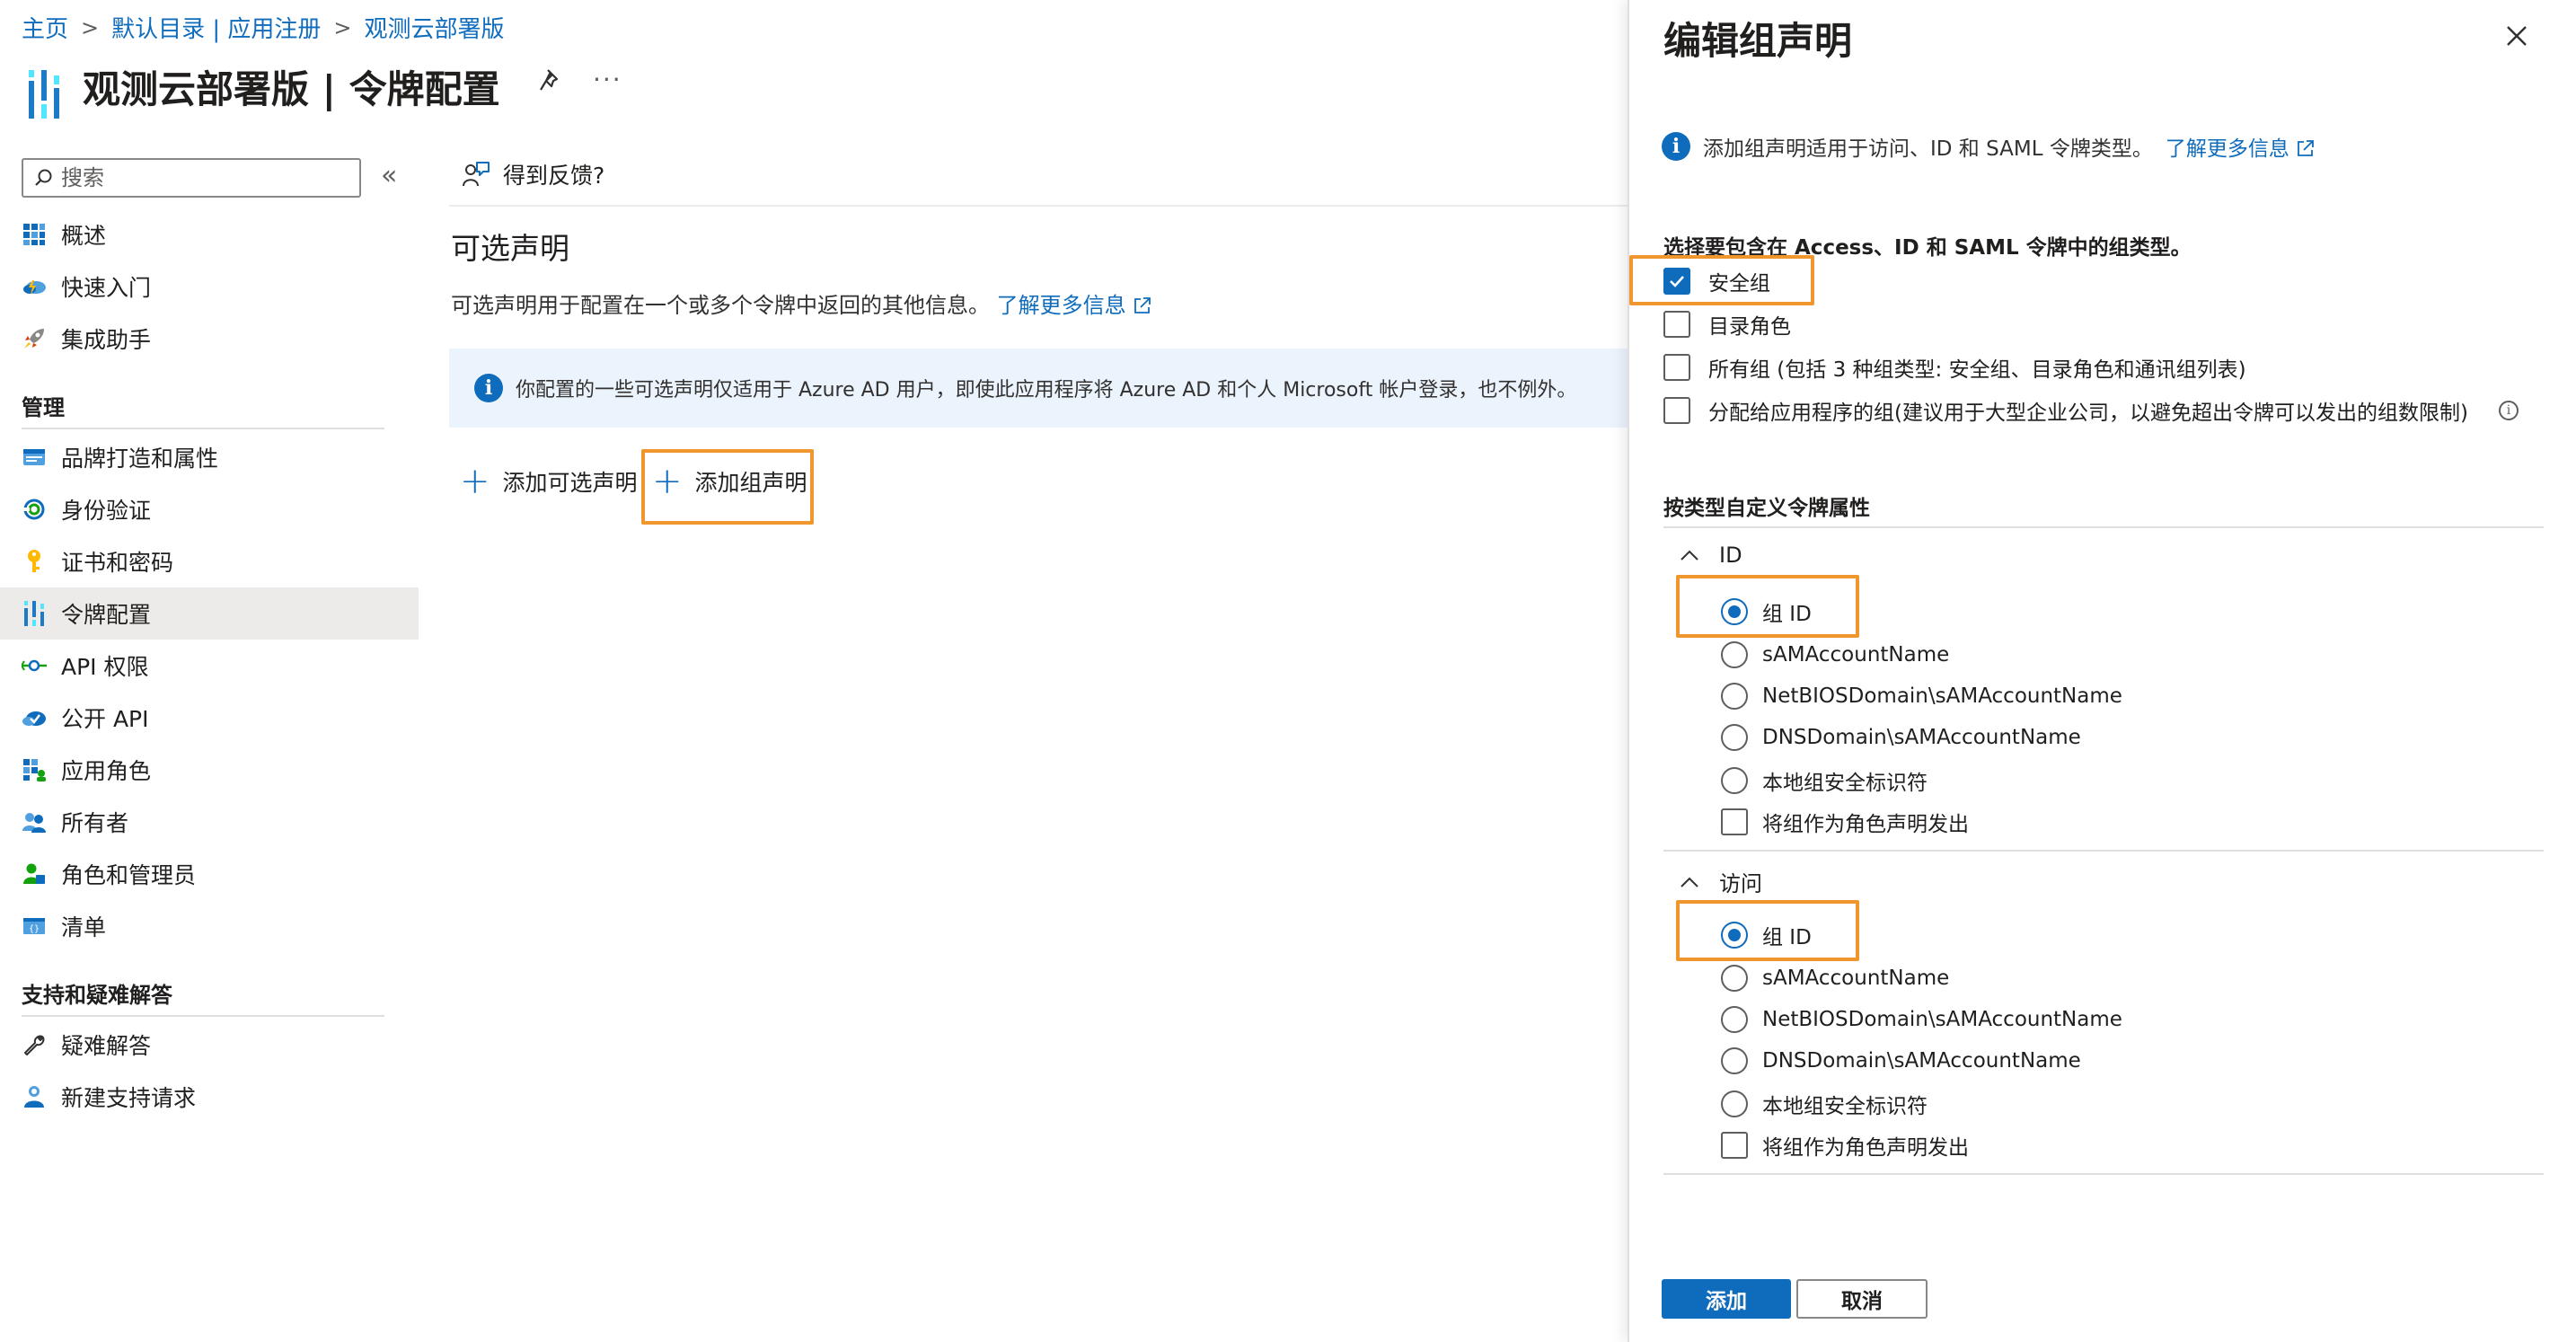  I want to click on sidebar-item-overview: 概述, so click(209, 234).